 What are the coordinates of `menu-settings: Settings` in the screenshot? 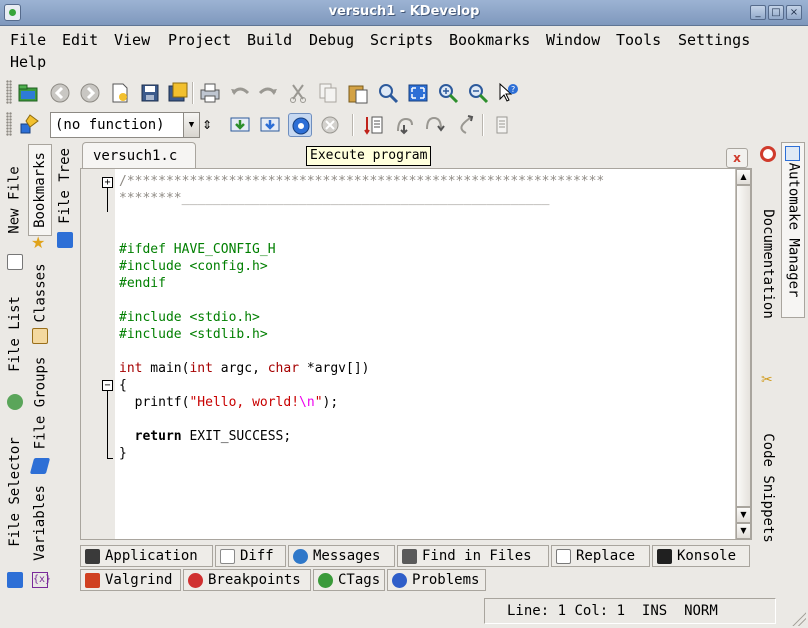 It's located at (714, 40).